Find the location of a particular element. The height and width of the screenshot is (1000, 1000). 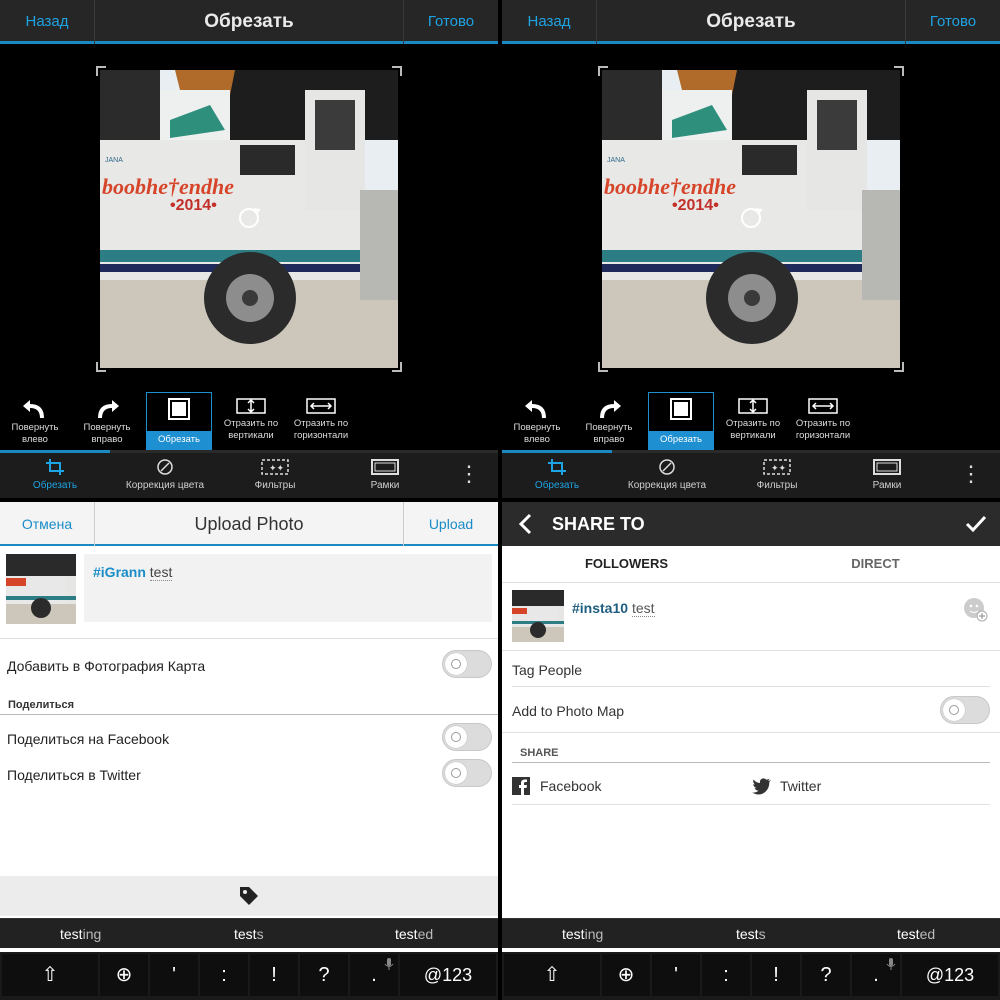

emoji-add-icon is located at coordinates (975, 609).